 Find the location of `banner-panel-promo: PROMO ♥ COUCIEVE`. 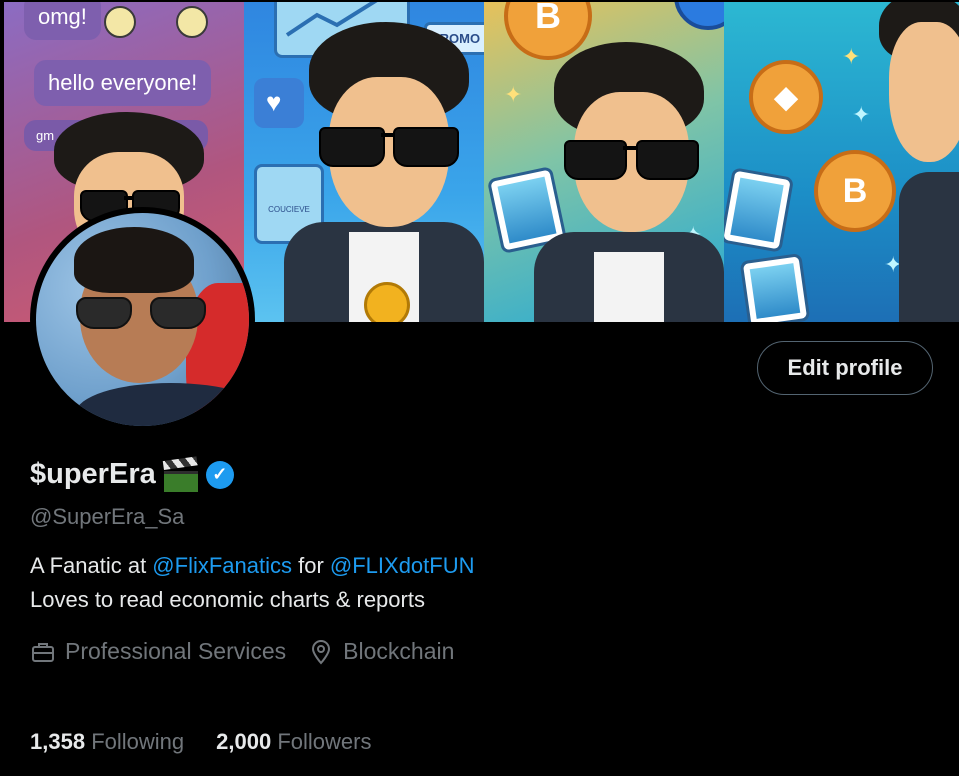

banner-panel-promo: PROMO ♥ COUCIEVE is located at coordinates (364, 162).